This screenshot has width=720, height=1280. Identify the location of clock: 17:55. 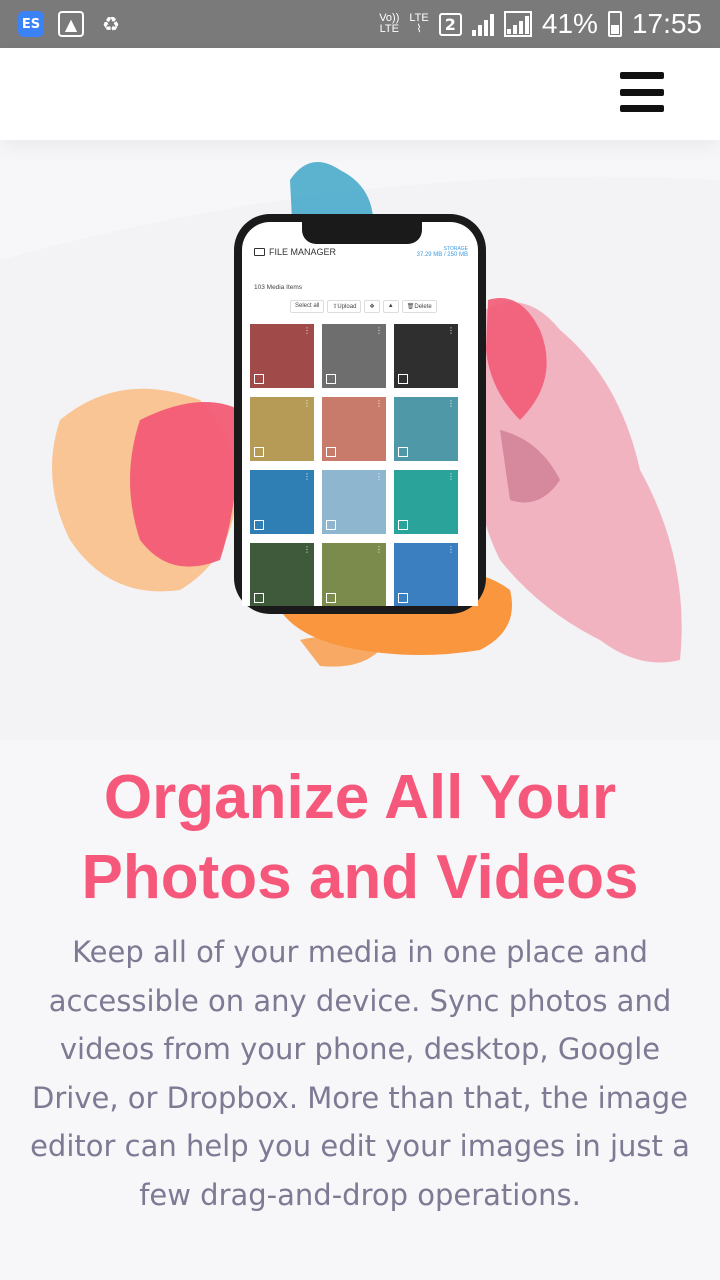
(666, 23).